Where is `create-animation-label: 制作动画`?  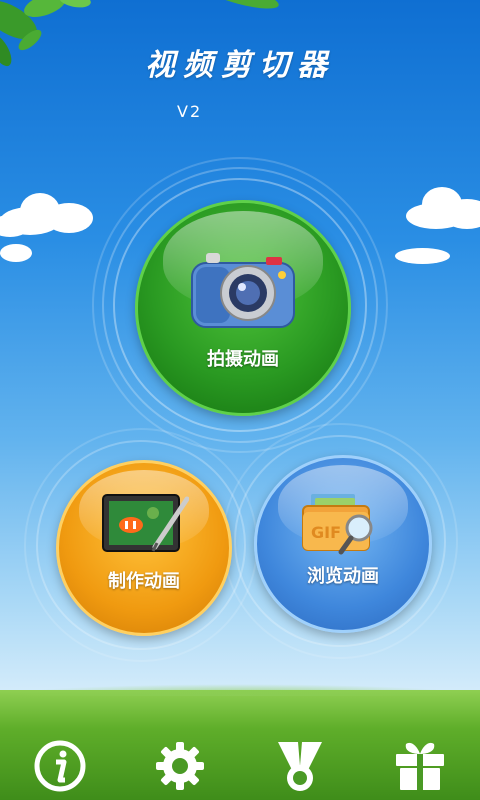
create-animation-label: 制作动画 is located at coordinates (144, 581).